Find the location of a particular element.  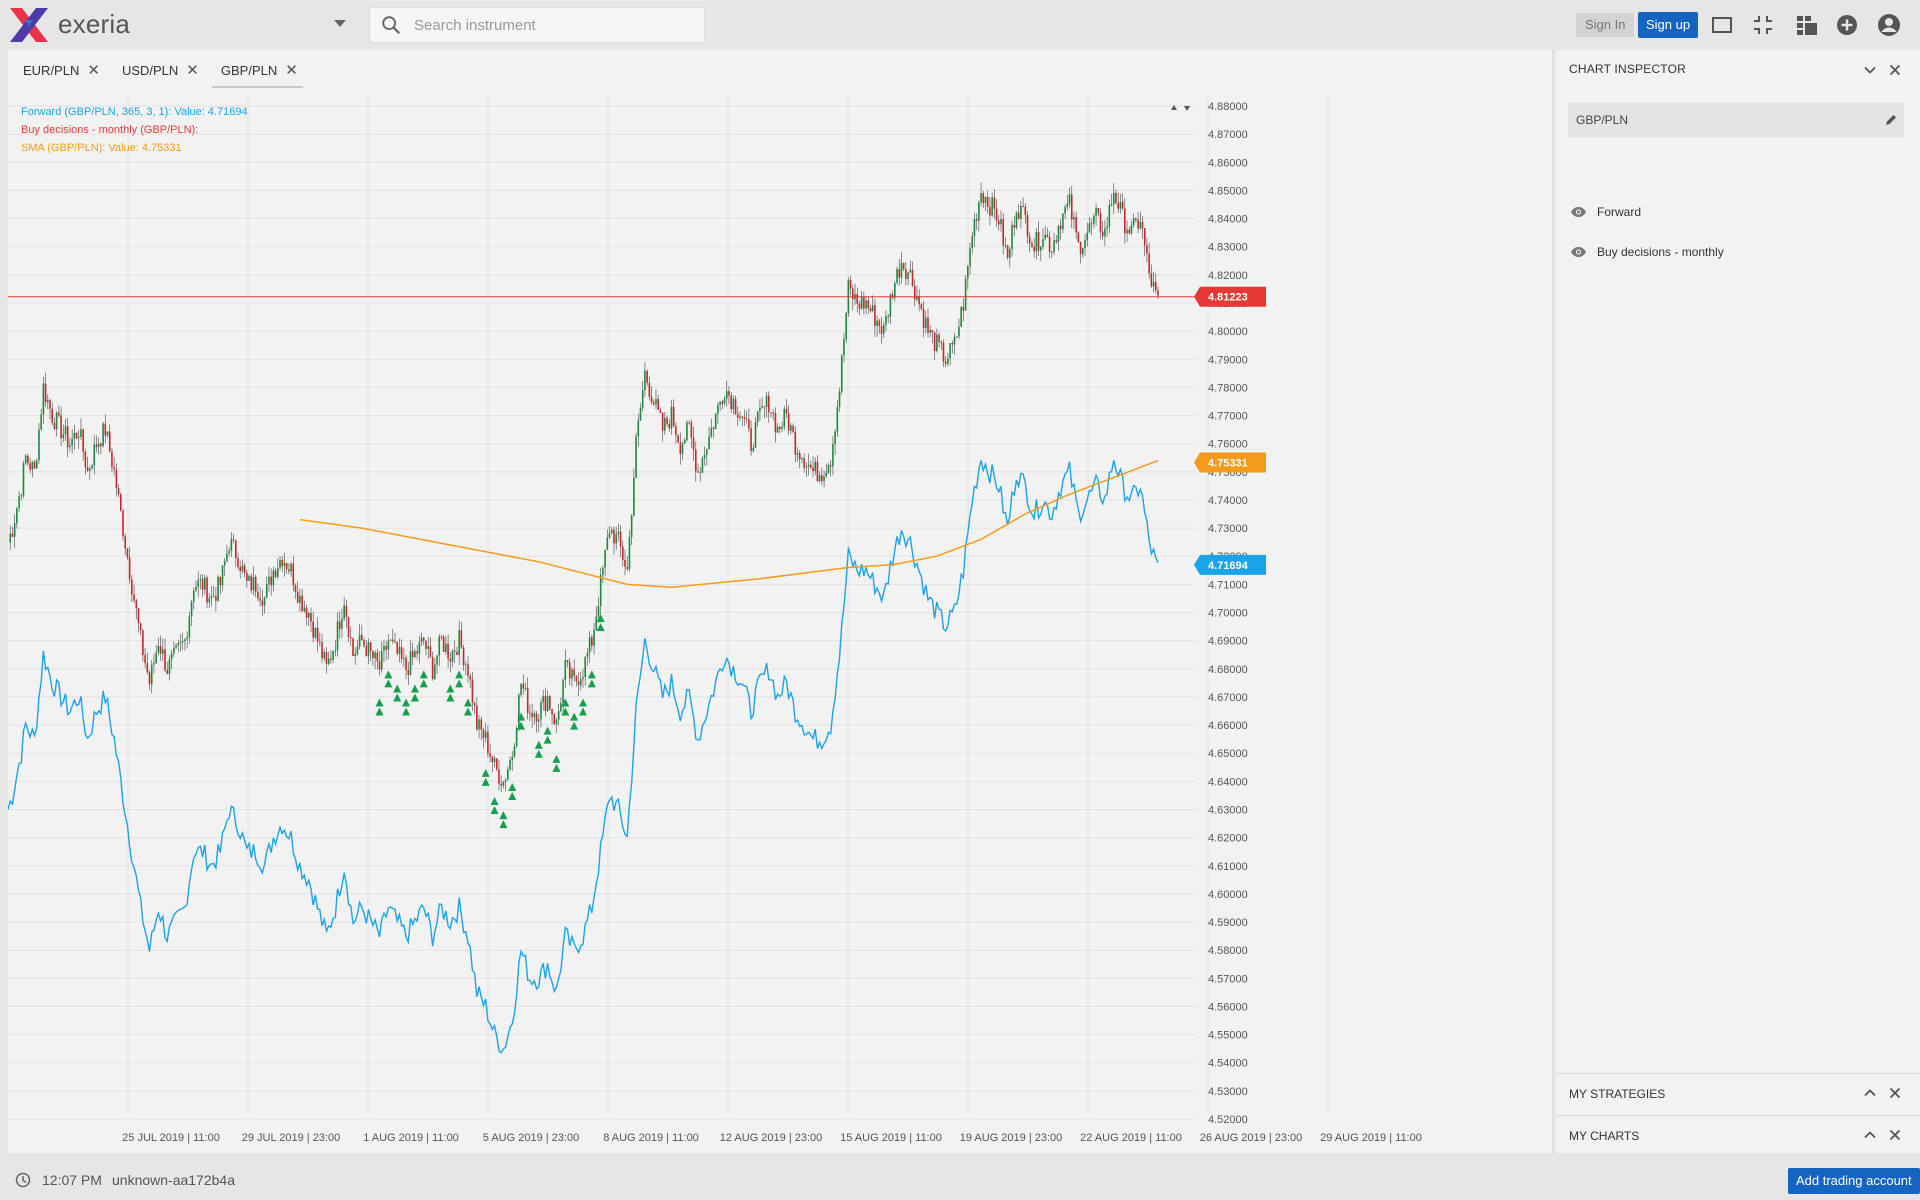

inspector-instrument-field: GBP/PLN is located at coordinates (1736, 120).